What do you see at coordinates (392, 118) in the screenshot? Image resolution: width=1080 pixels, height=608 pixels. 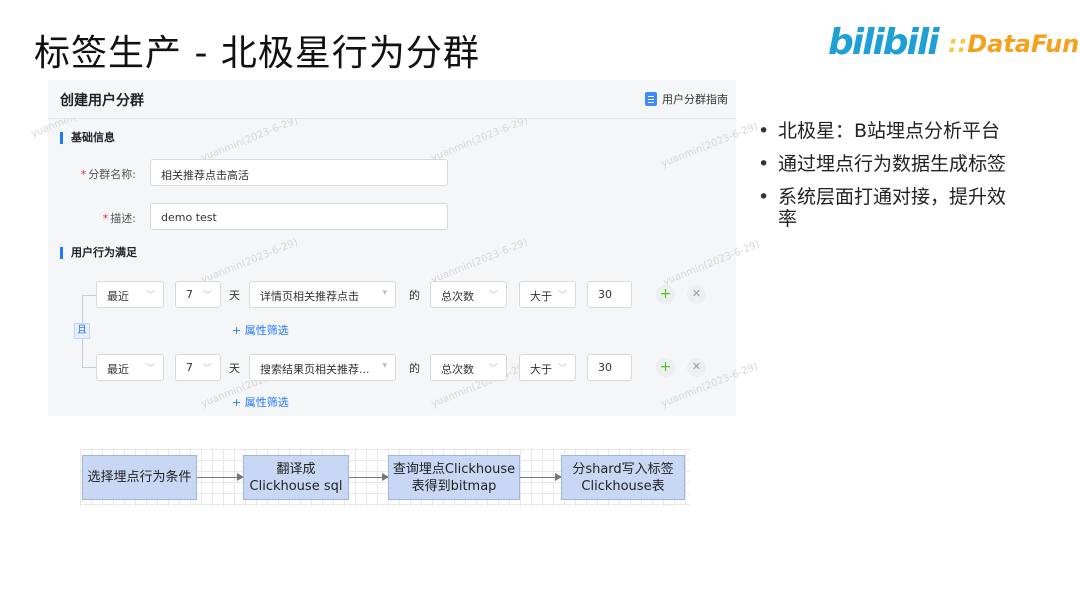 I see `header-divider` at bounding box center [392, 118].